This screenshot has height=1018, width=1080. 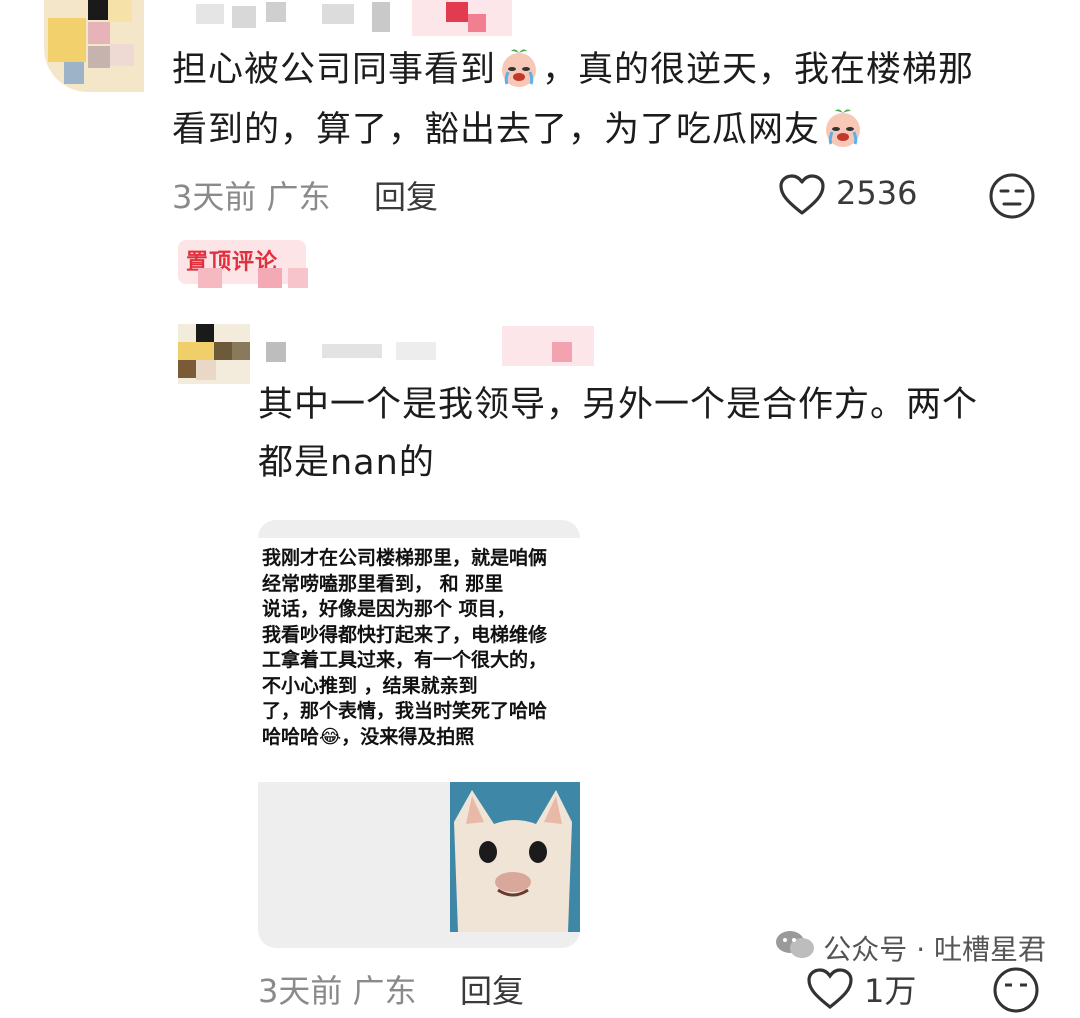 I want to click on watermark-text: 公众号 · 吐槽星君, so click(x=934, y=949).